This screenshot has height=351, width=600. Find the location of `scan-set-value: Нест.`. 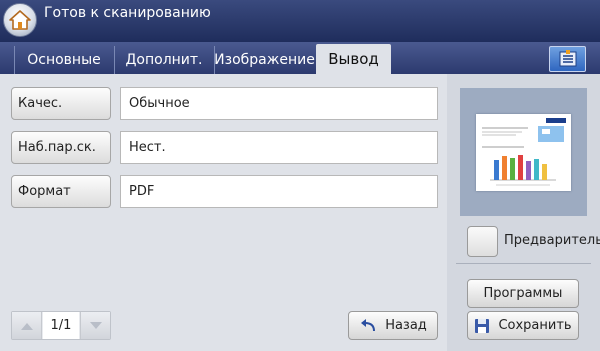

scan-set-value: Нест. is located at coordinates (279, 147).